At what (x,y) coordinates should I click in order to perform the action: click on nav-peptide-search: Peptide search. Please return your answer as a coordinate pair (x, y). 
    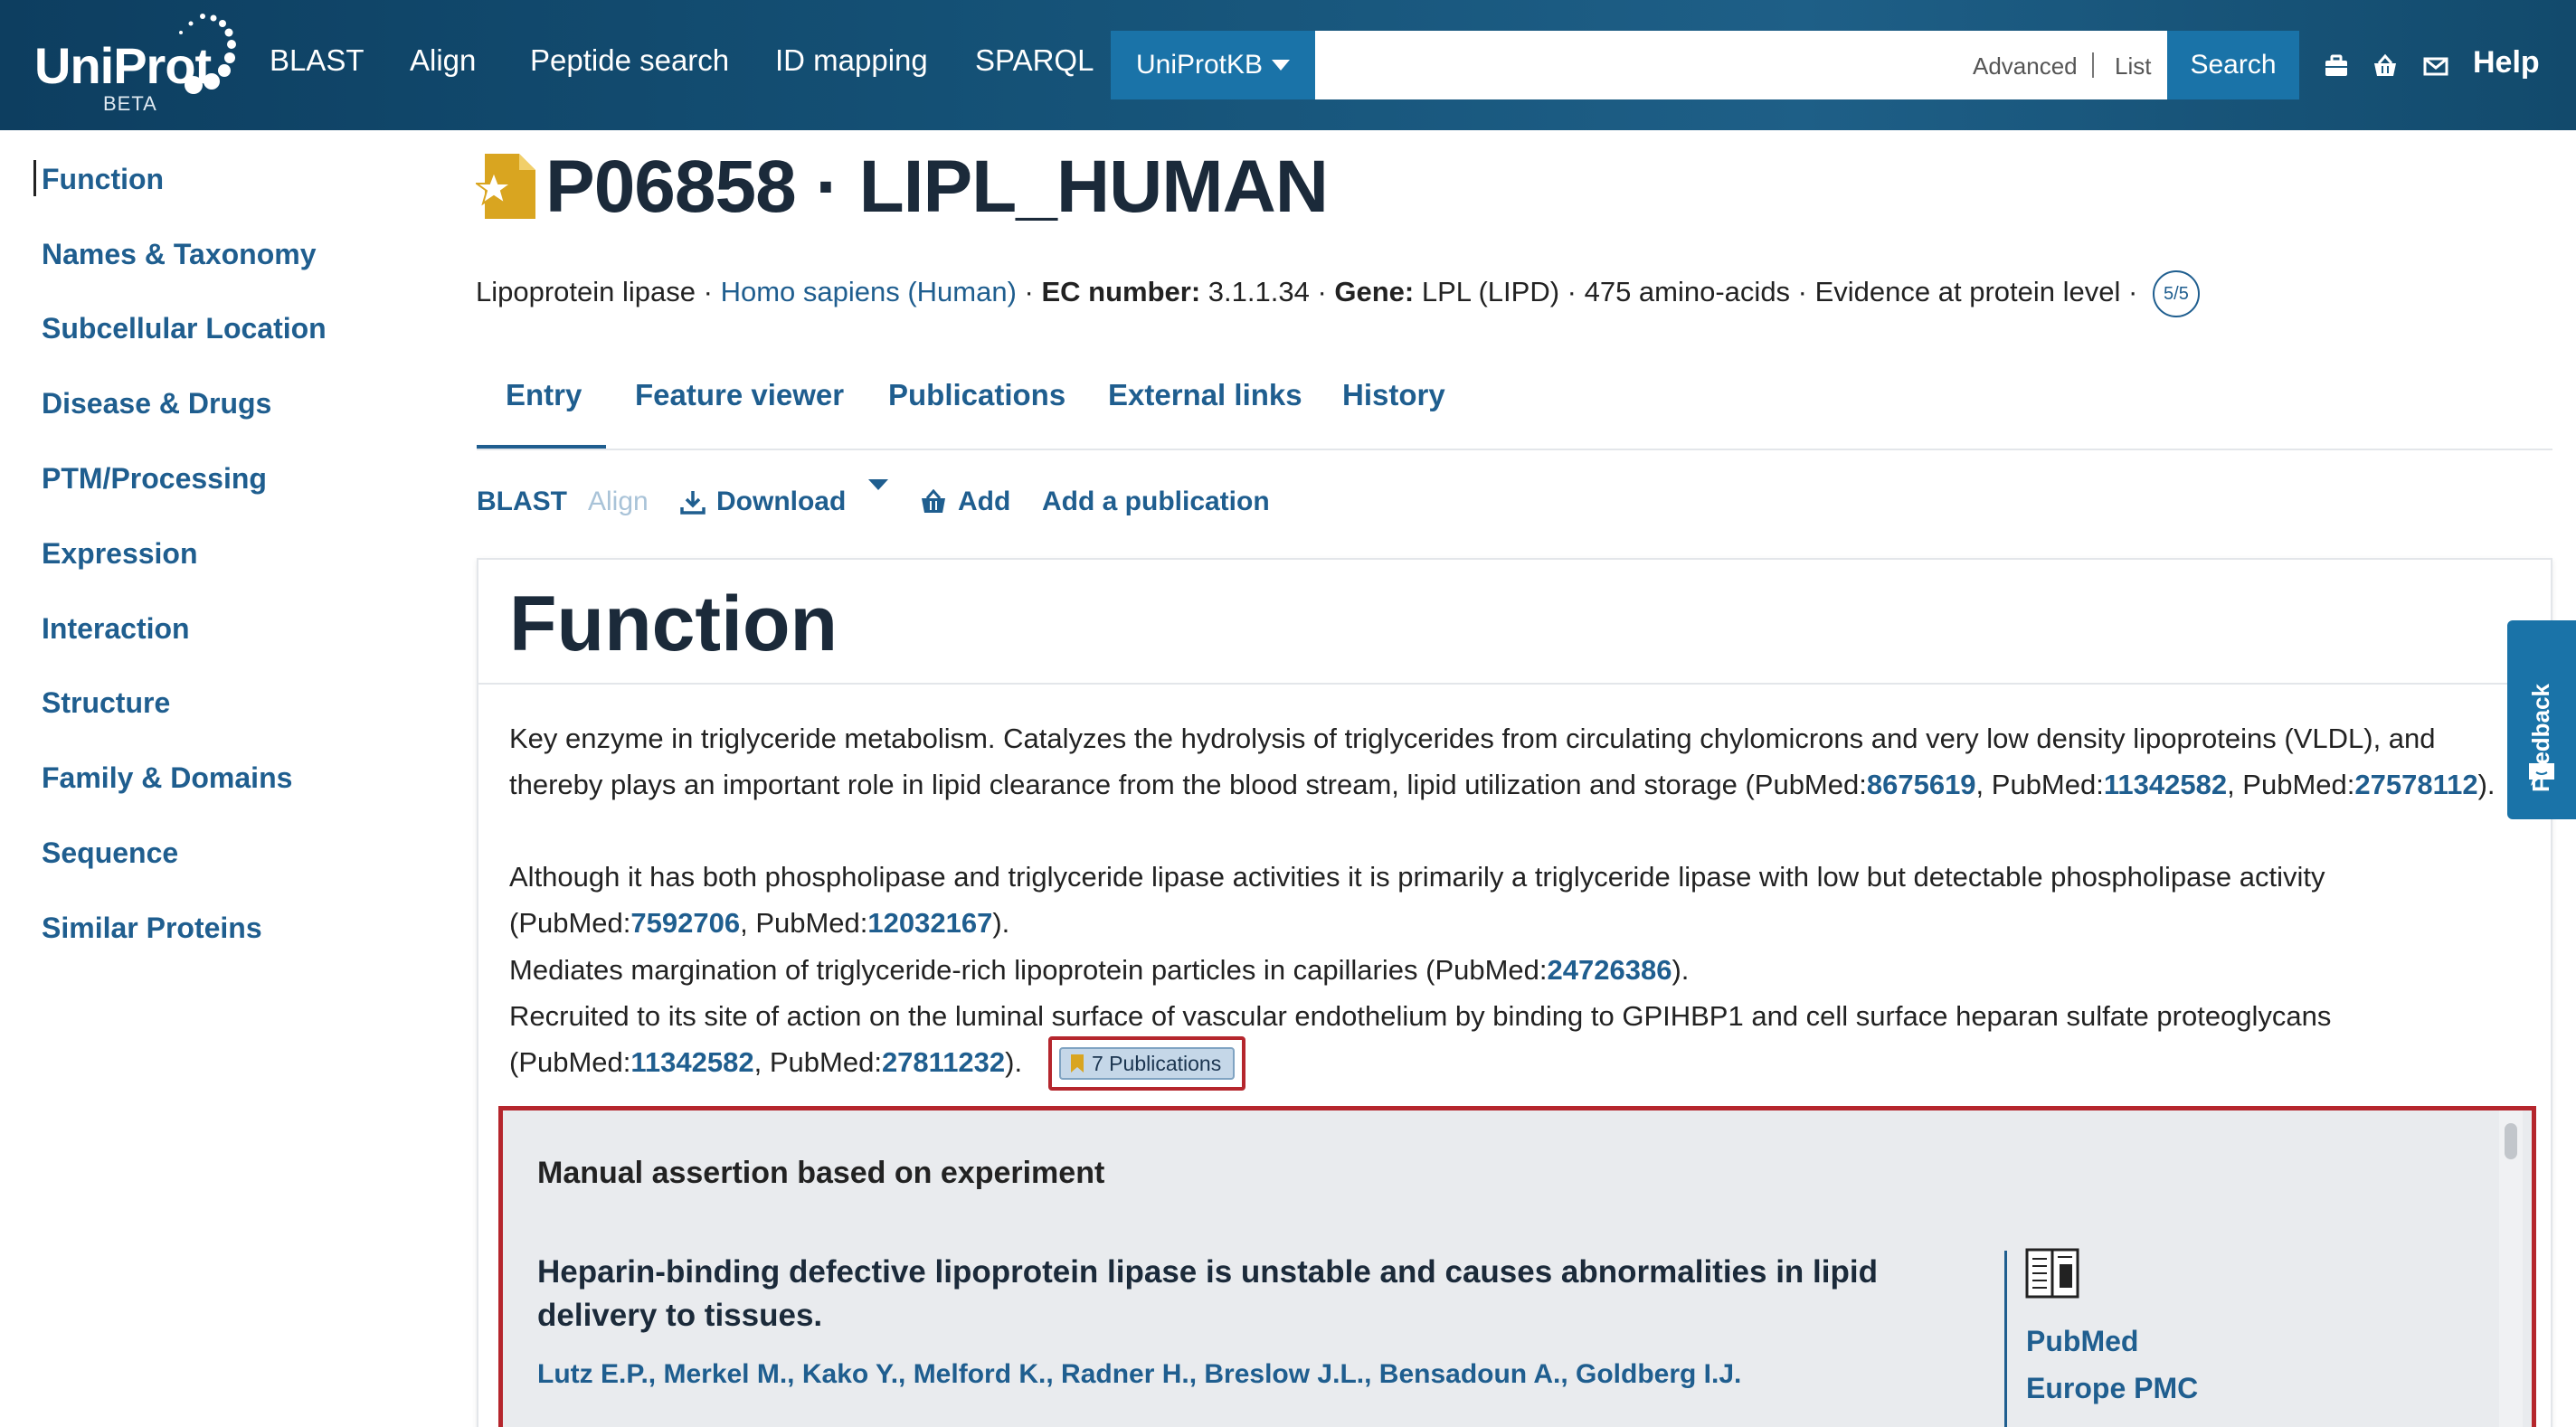
    Looking at the image, I should click on (630, 60).